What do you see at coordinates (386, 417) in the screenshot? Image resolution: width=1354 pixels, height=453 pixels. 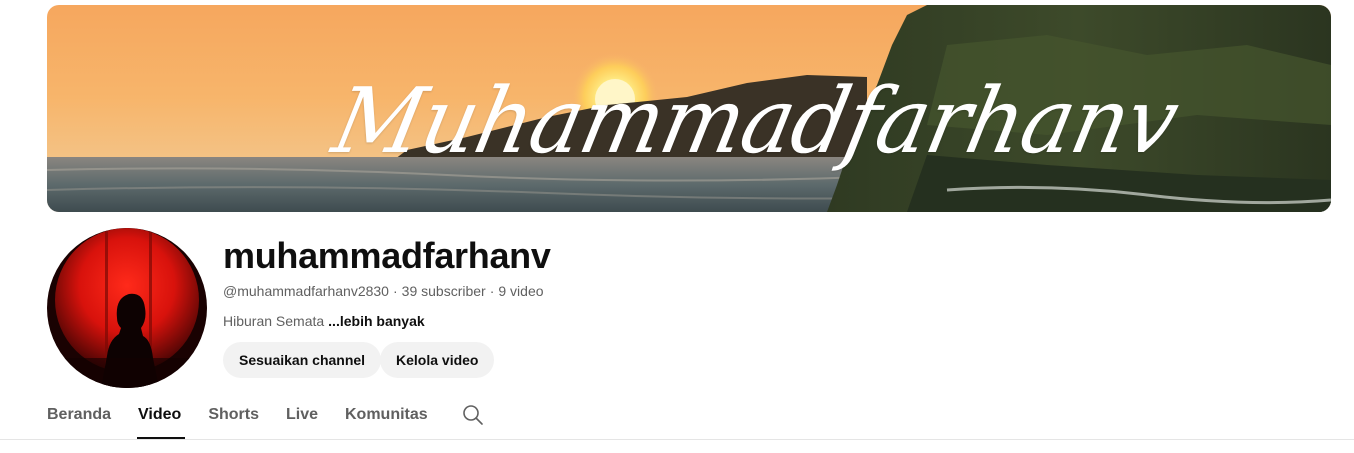 I see `tab-komunitas: Komunitas` at bounding box center [386, 417].